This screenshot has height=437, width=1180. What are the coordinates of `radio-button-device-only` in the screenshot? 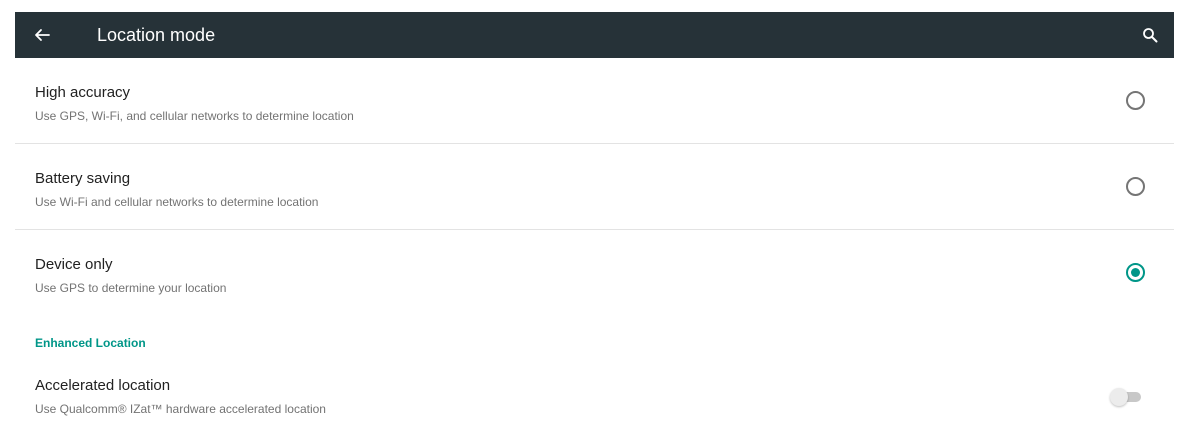 It's located at (1135, 272).